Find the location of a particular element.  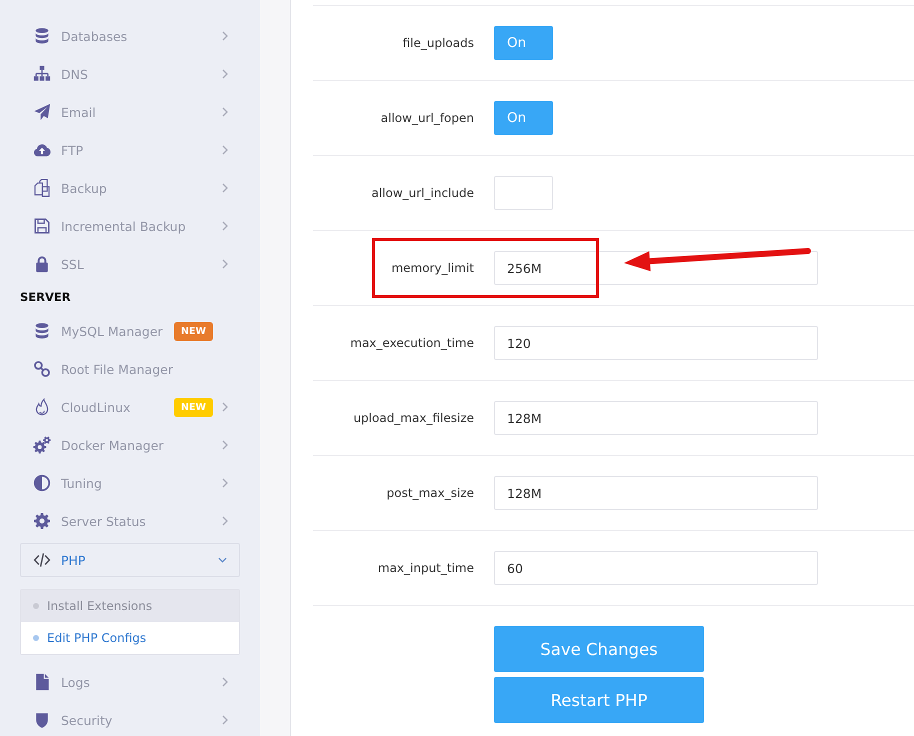

setting-label: max_execution_time is located at coordinates (412, 343).